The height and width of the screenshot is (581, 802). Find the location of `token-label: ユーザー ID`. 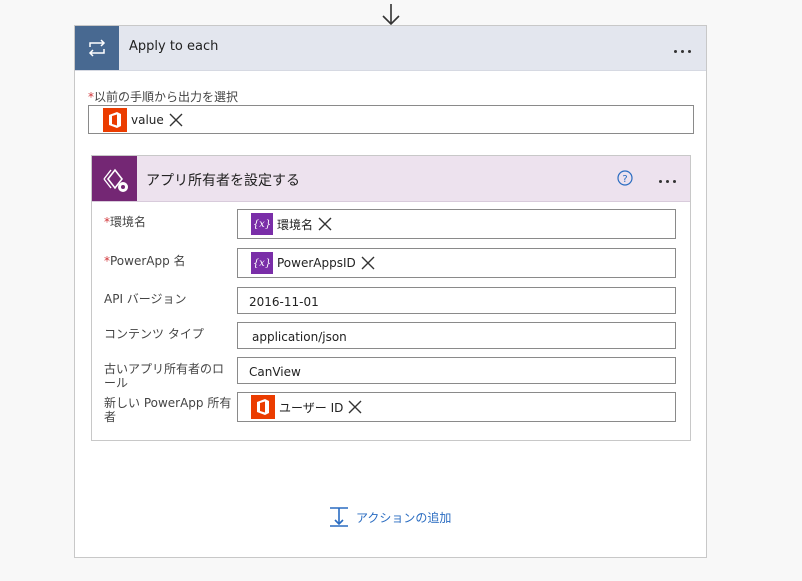

token-label: ユーザー ID is located at coordinates (311, 407).